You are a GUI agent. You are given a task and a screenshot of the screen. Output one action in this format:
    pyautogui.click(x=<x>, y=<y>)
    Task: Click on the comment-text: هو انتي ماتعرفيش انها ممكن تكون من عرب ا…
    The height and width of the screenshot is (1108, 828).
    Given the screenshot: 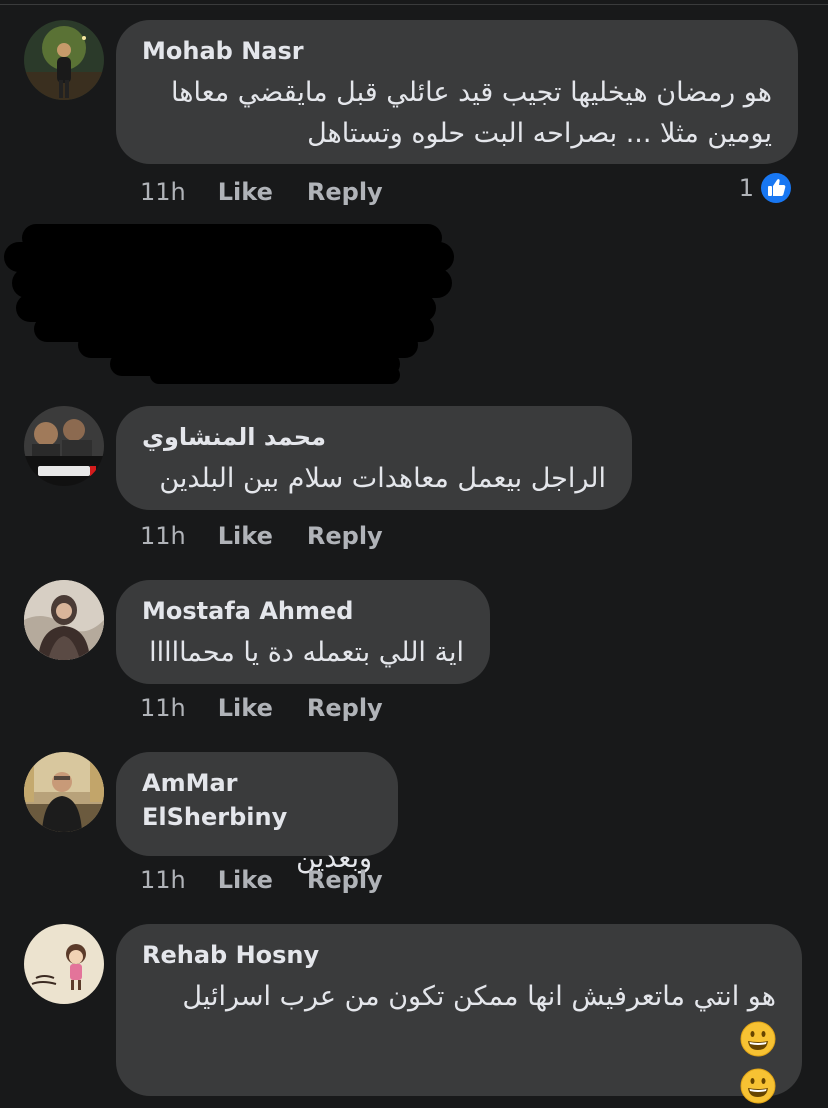 What is the action you would take?
    pyautogui.click(x=459, y=1017)
    